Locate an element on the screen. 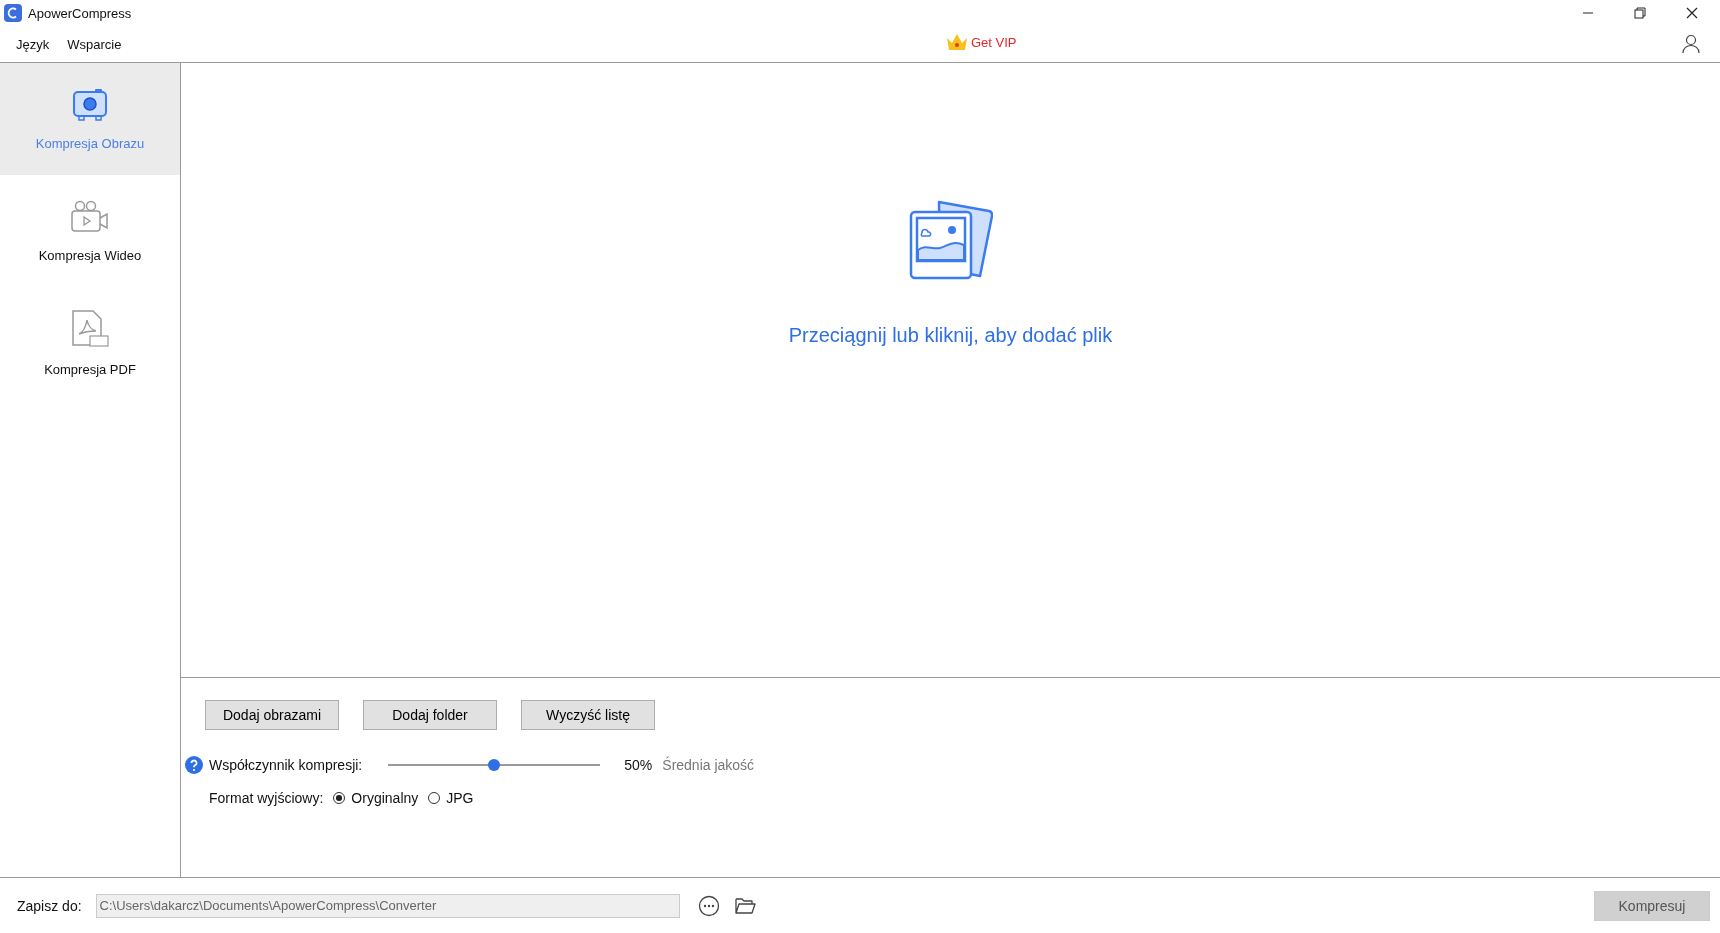 This screenshot has width=1720, height=933. save-path-field: C:\Users\dakarcz\Documents\ApowerCompress\Converter is located at coordinates (387, 905).